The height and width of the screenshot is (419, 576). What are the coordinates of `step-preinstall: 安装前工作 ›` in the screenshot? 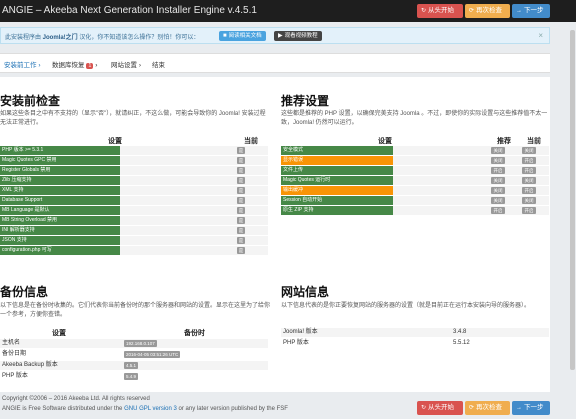 It's located at (22, 64).